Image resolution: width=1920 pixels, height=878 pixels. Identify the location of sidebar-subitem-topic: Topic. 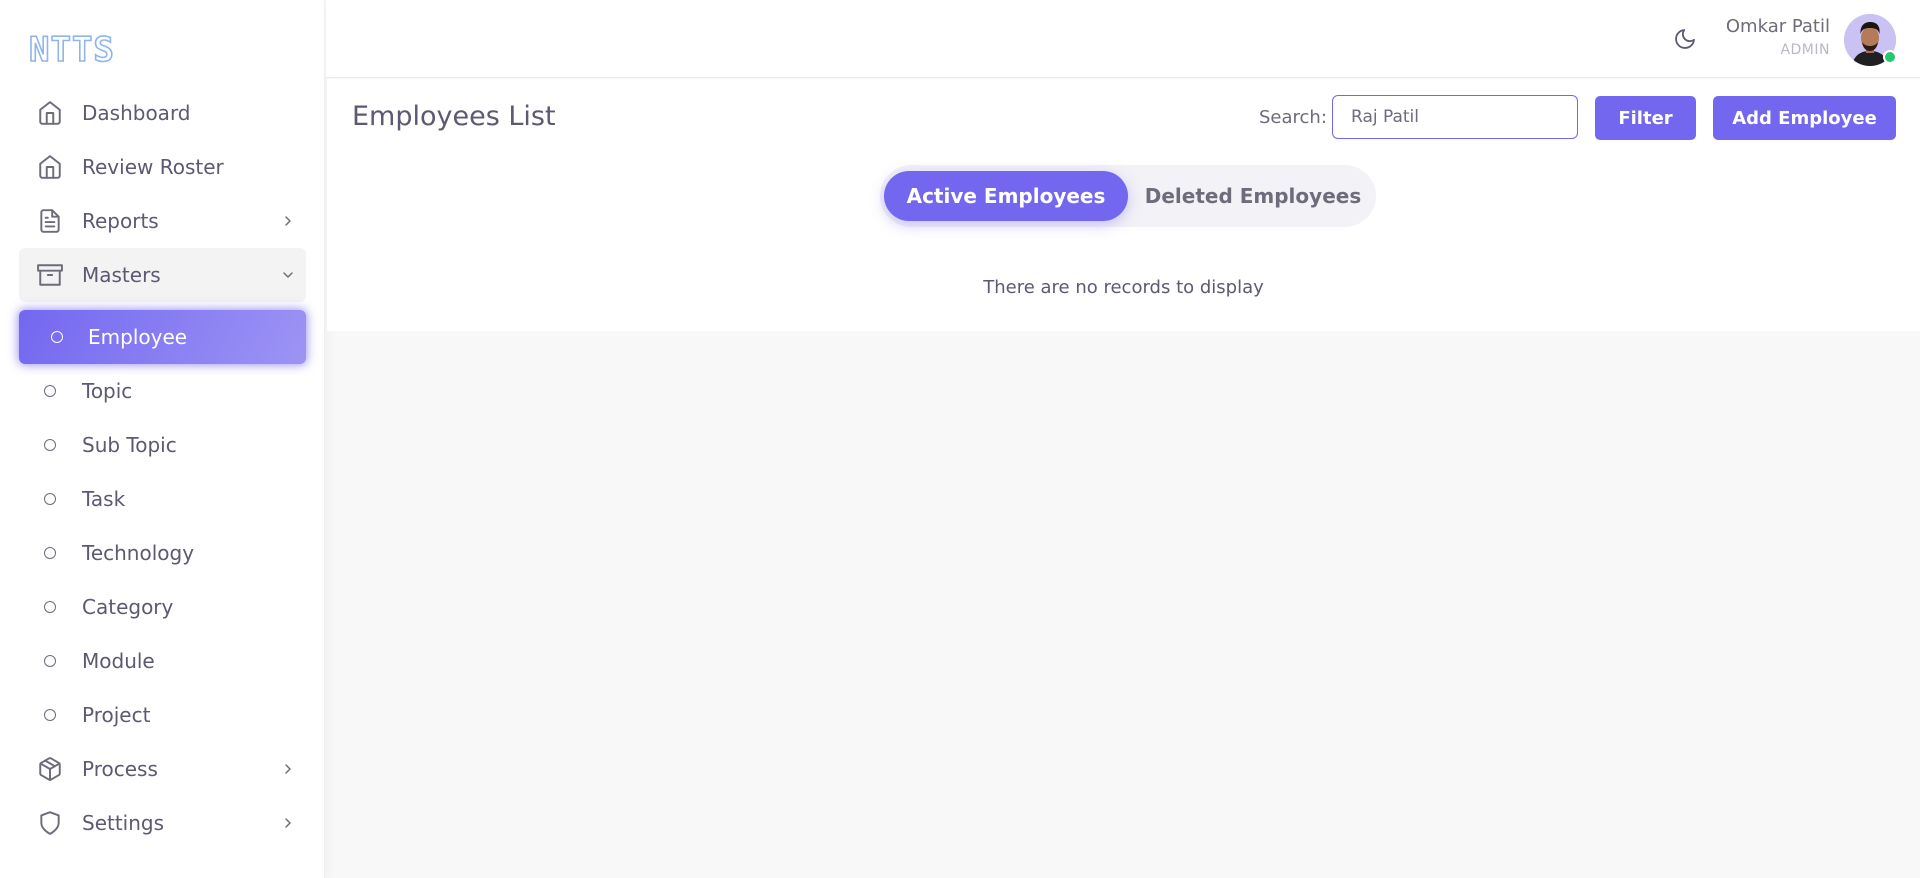
(162, 391).